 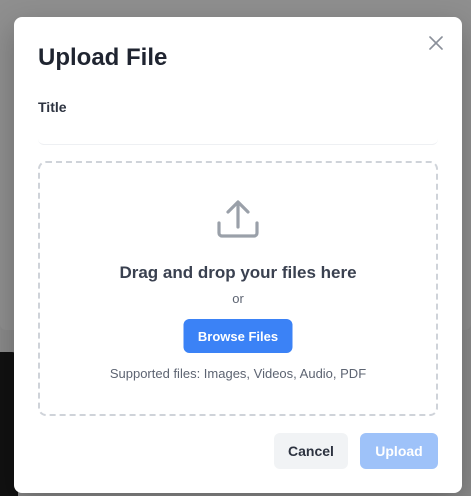 What do you see at coordinates (311, 451) in the screenshot?
I see `cancel-button: Cancel` at bounding box center [311, 451].